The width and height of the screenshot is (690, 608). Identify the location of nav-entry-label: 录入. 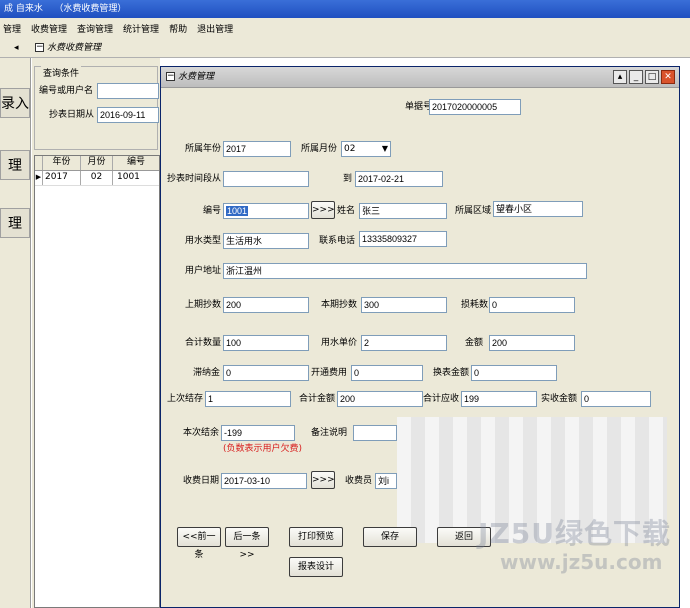
(15, 104).